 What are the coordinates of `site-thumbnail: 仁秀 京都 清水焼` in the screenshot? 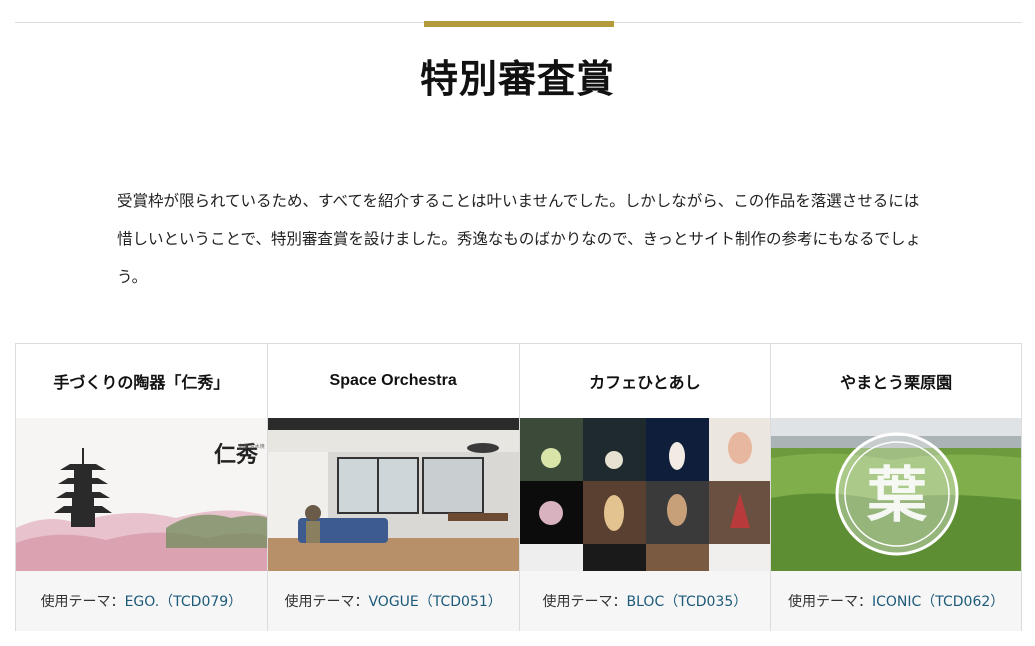 It's located at (141, 494).